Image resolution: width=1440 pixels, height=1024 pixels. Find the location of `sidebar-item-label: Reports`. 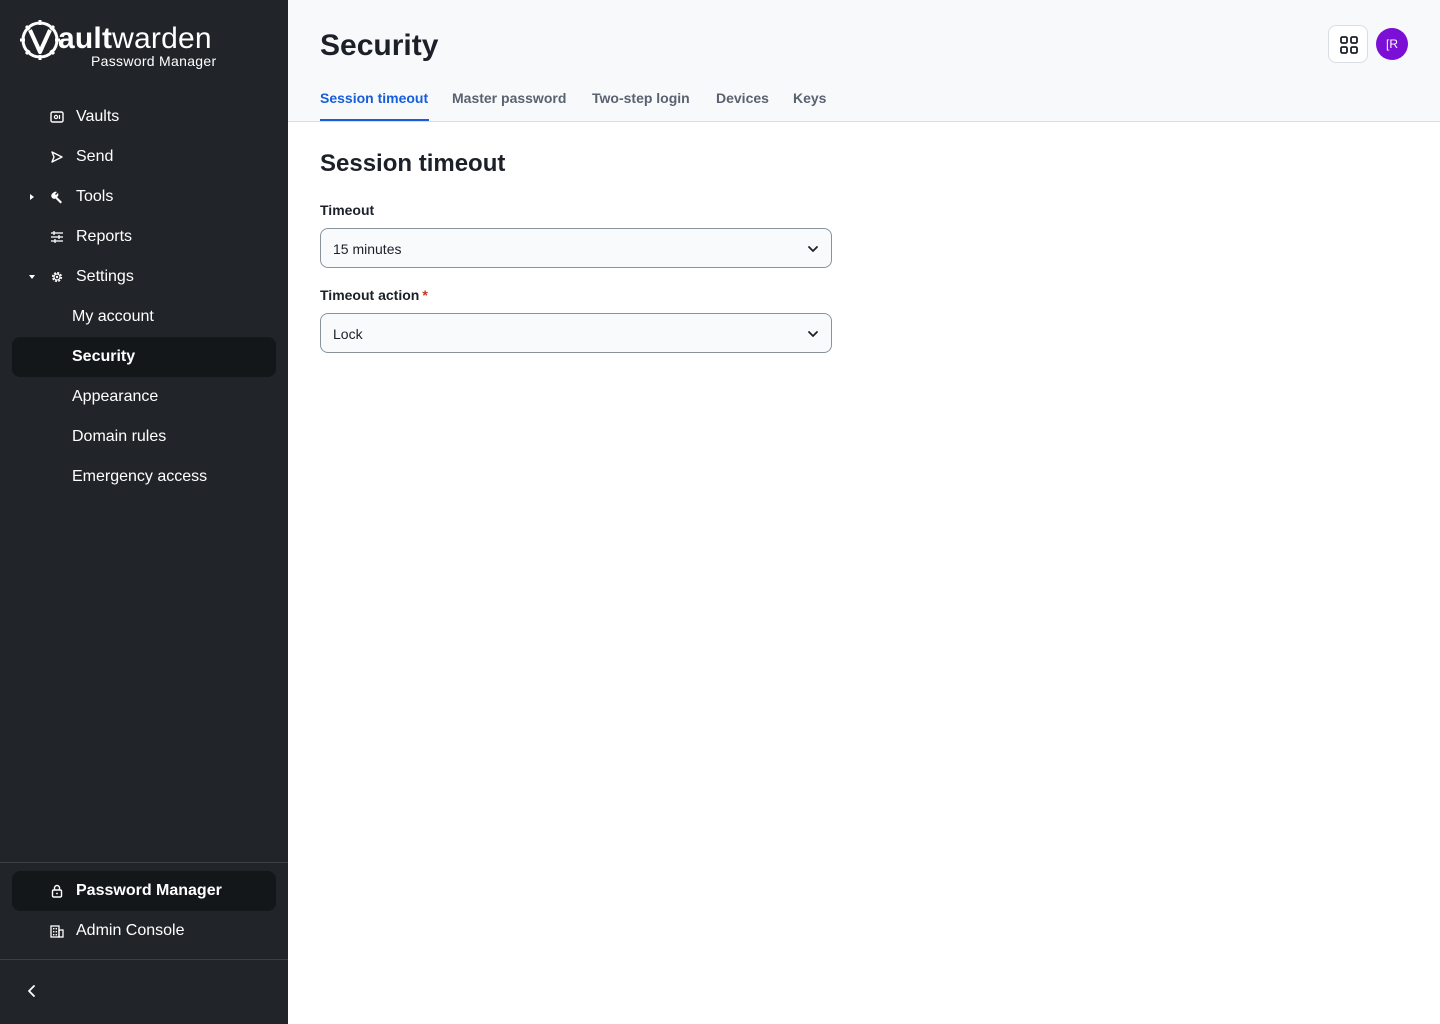

sidebar-item-label: Reports is located at coordinates (104, 236).